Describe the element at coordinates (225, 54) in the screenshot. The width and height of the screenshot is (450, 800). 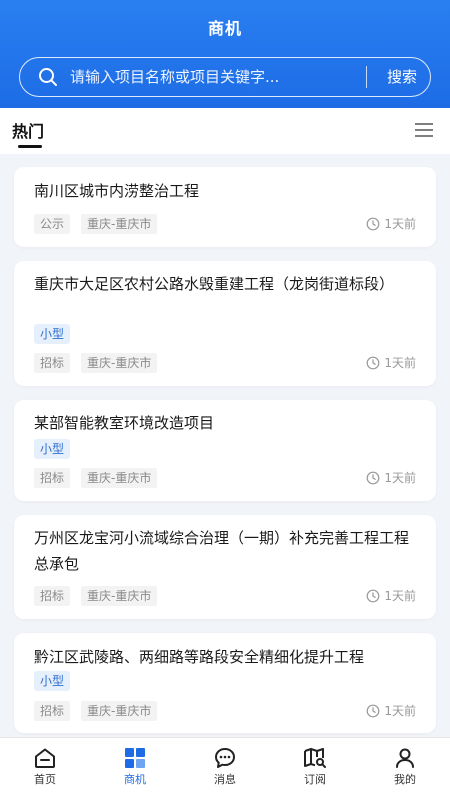
I see `app-header: 商机 搜索` at that location.